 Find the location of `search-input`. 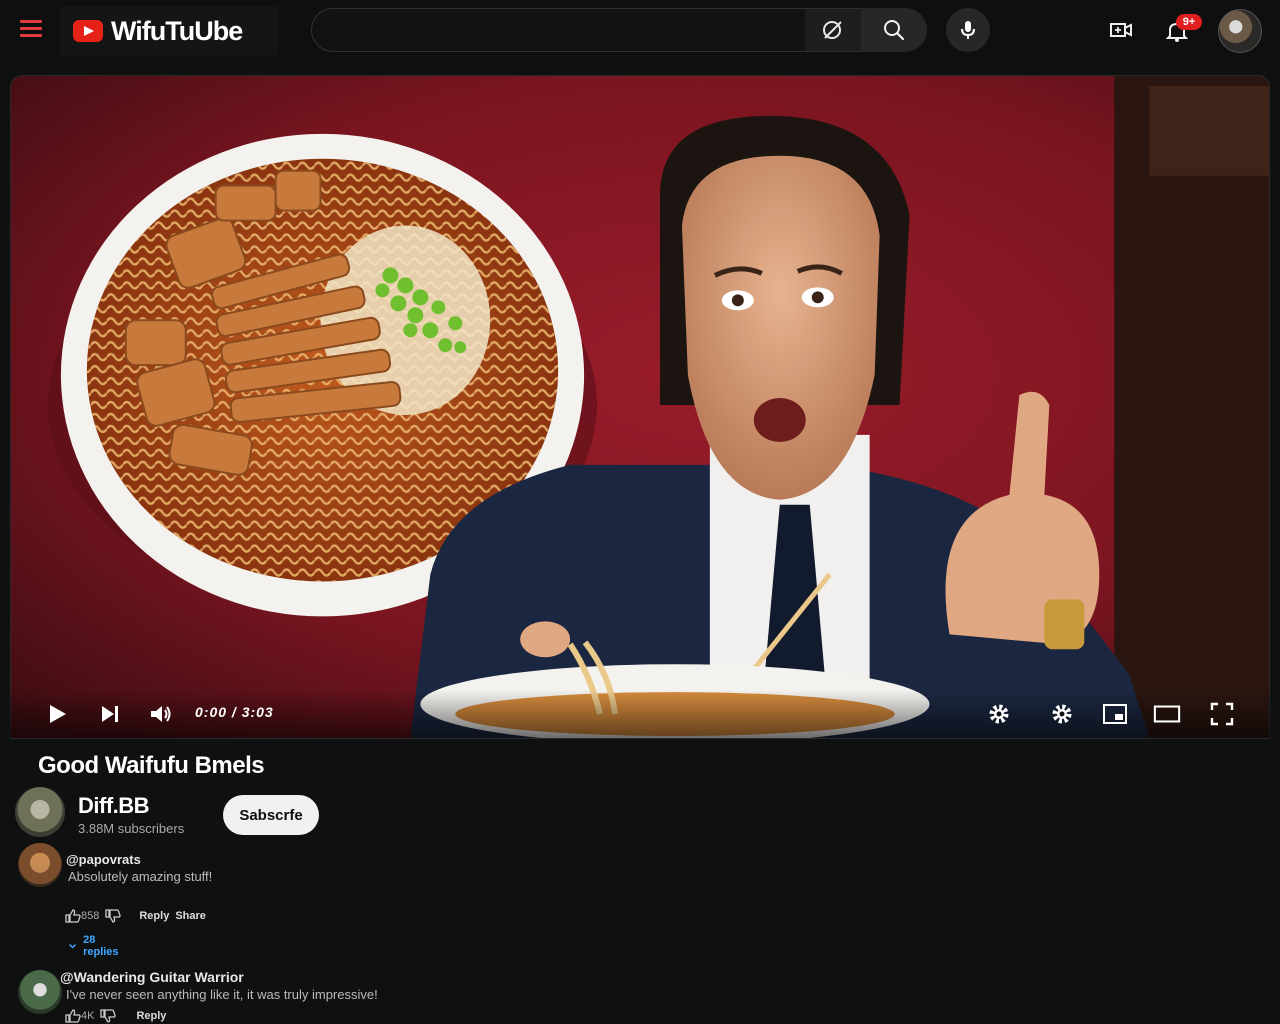

search-input is located at coordinates (559, 30).